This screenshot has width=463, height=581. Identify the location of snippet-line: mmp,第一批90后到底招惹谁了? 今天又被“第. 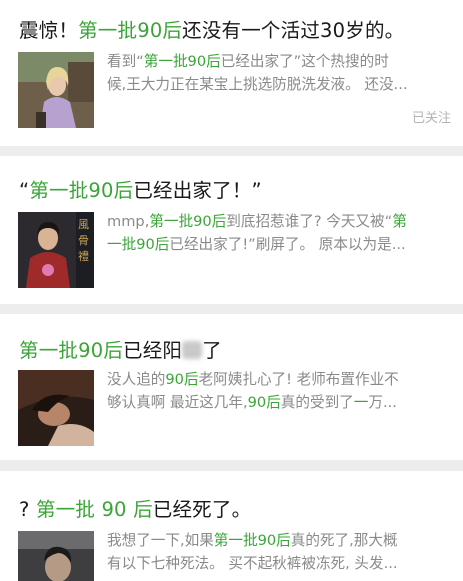
(257, 221).